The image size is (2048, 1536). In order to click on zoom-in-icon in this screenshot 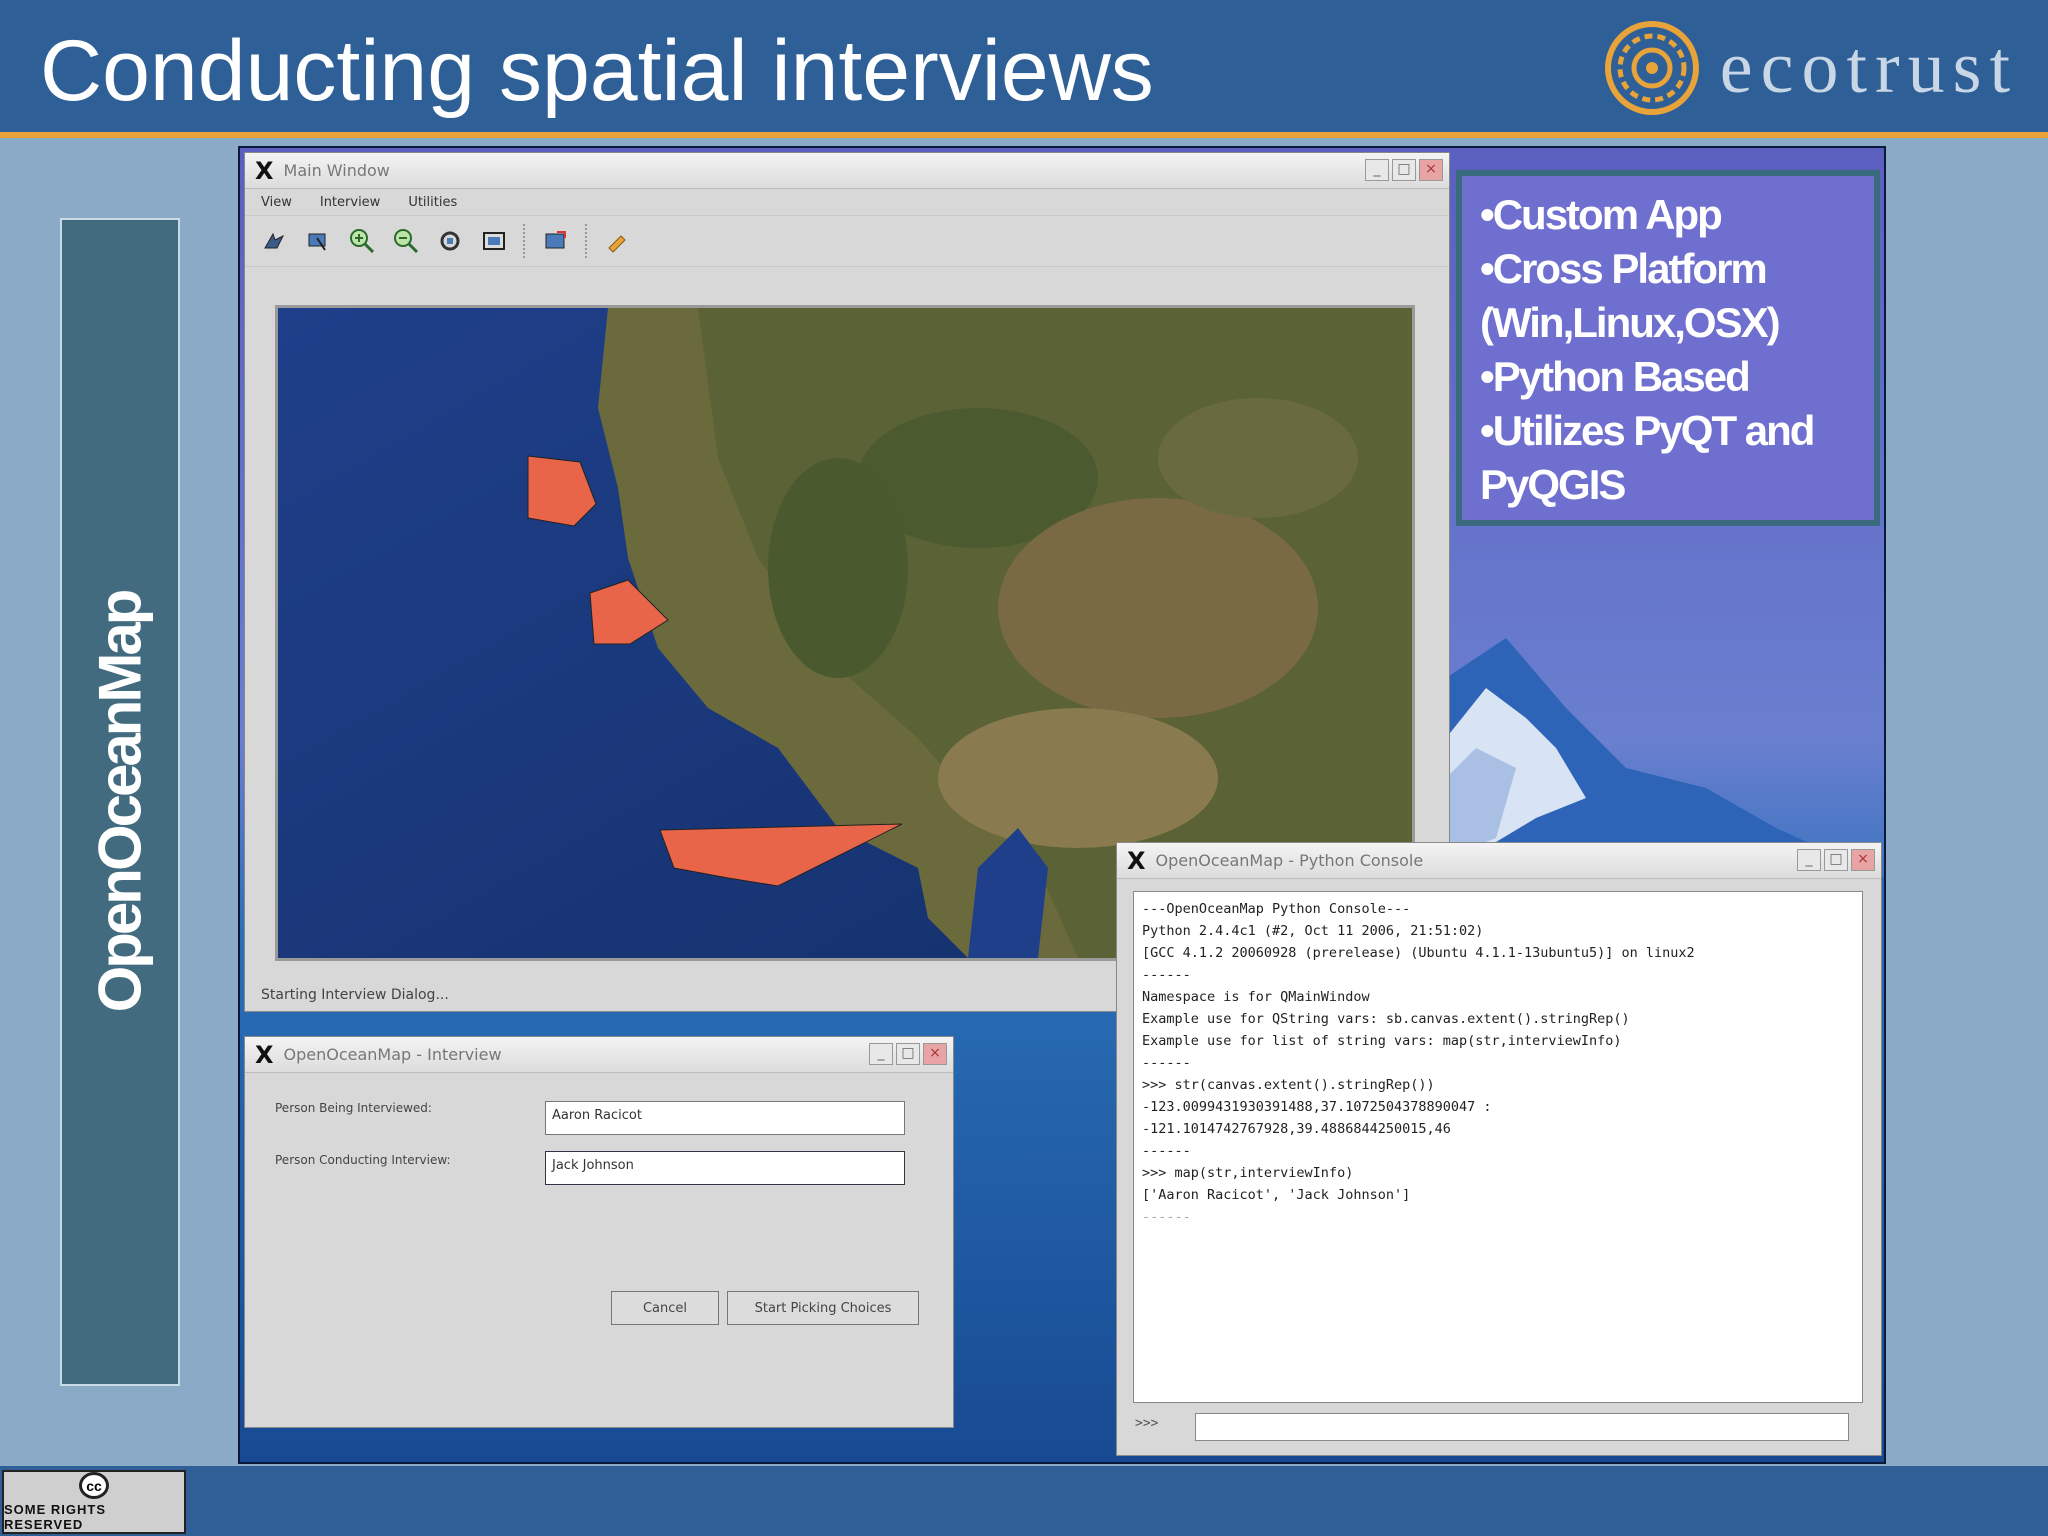, I will do `click(362, 241)`.